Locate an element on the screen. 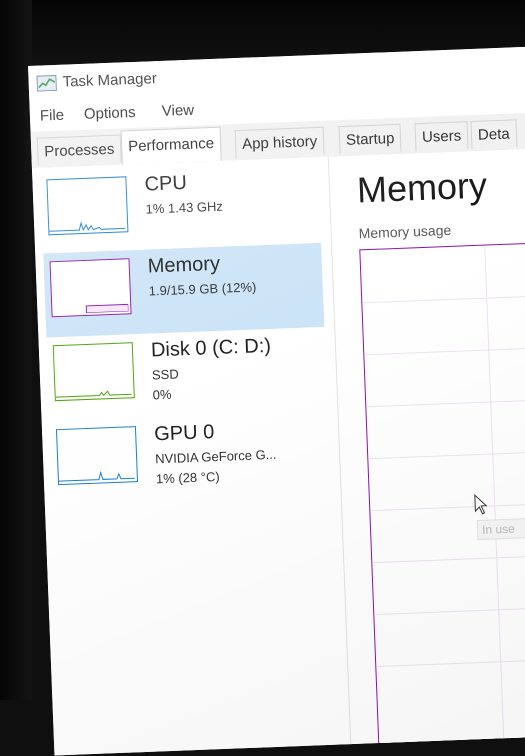 Image resolution: width=525 pixels, height=756 pixels. resource-item-memory: Memory 1.9/15.9 GB (12%) is located at coordinates (184, 290).